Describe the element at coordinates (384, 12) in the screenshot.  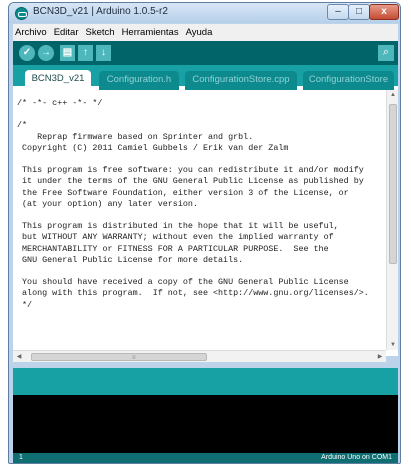
I see `close-button: x` at that location.